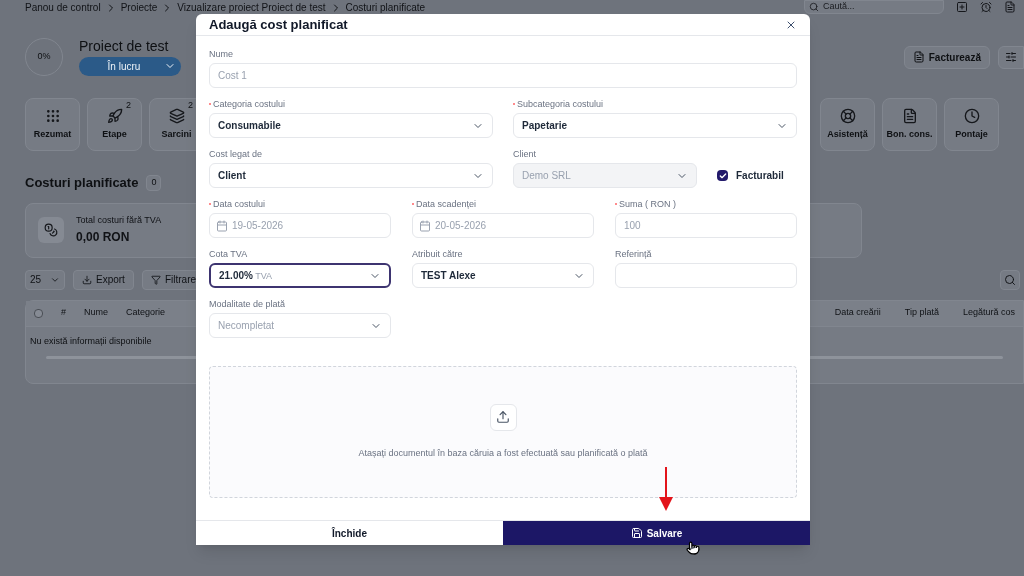  What do you see at coordinates (503, 275) in the screenshot?
I see `select-field: TEST Alexe` at bounding box center [503, 275].